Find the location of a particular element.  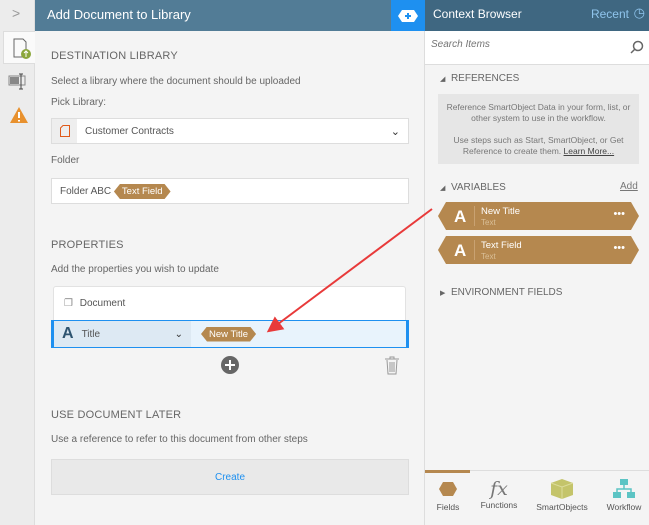

variable-item: A Text Field Text ••• is located at coordinates (538, 250).